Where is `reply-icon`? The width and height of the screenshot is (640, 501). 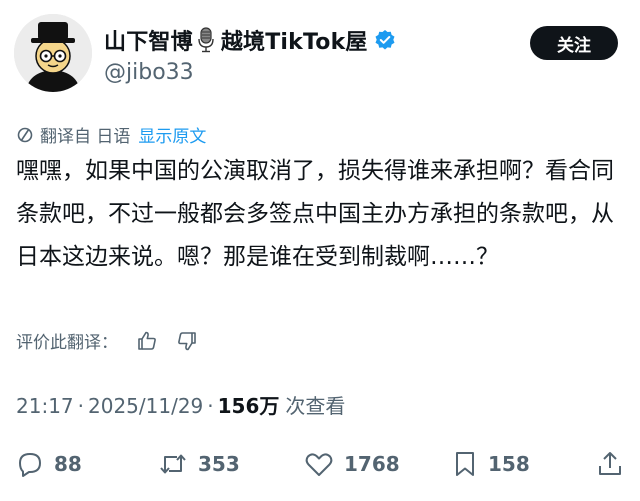
reply-icon is located at coordinates (30, 465).